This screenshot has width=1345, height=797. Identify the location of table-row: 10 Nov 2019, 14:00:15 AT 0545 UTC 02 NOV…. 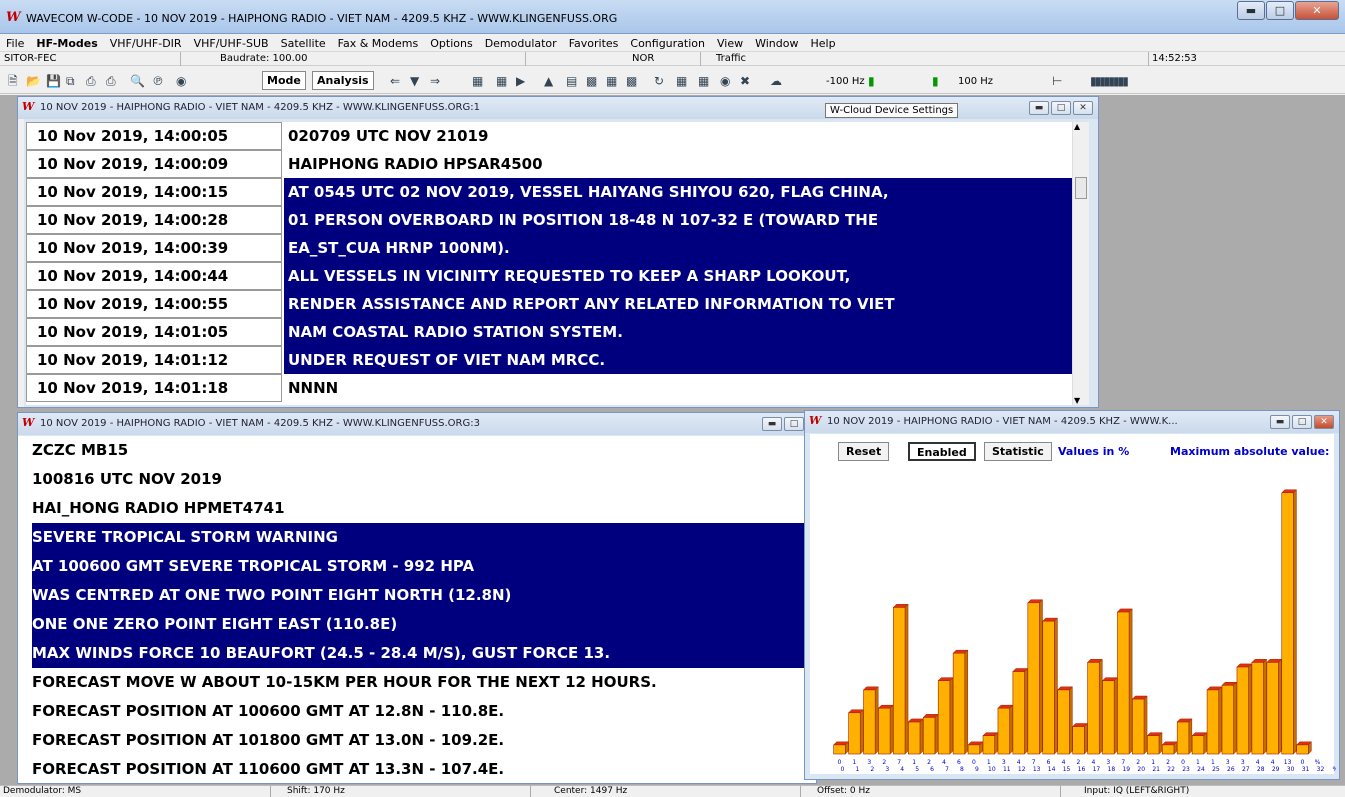
(549, 192).